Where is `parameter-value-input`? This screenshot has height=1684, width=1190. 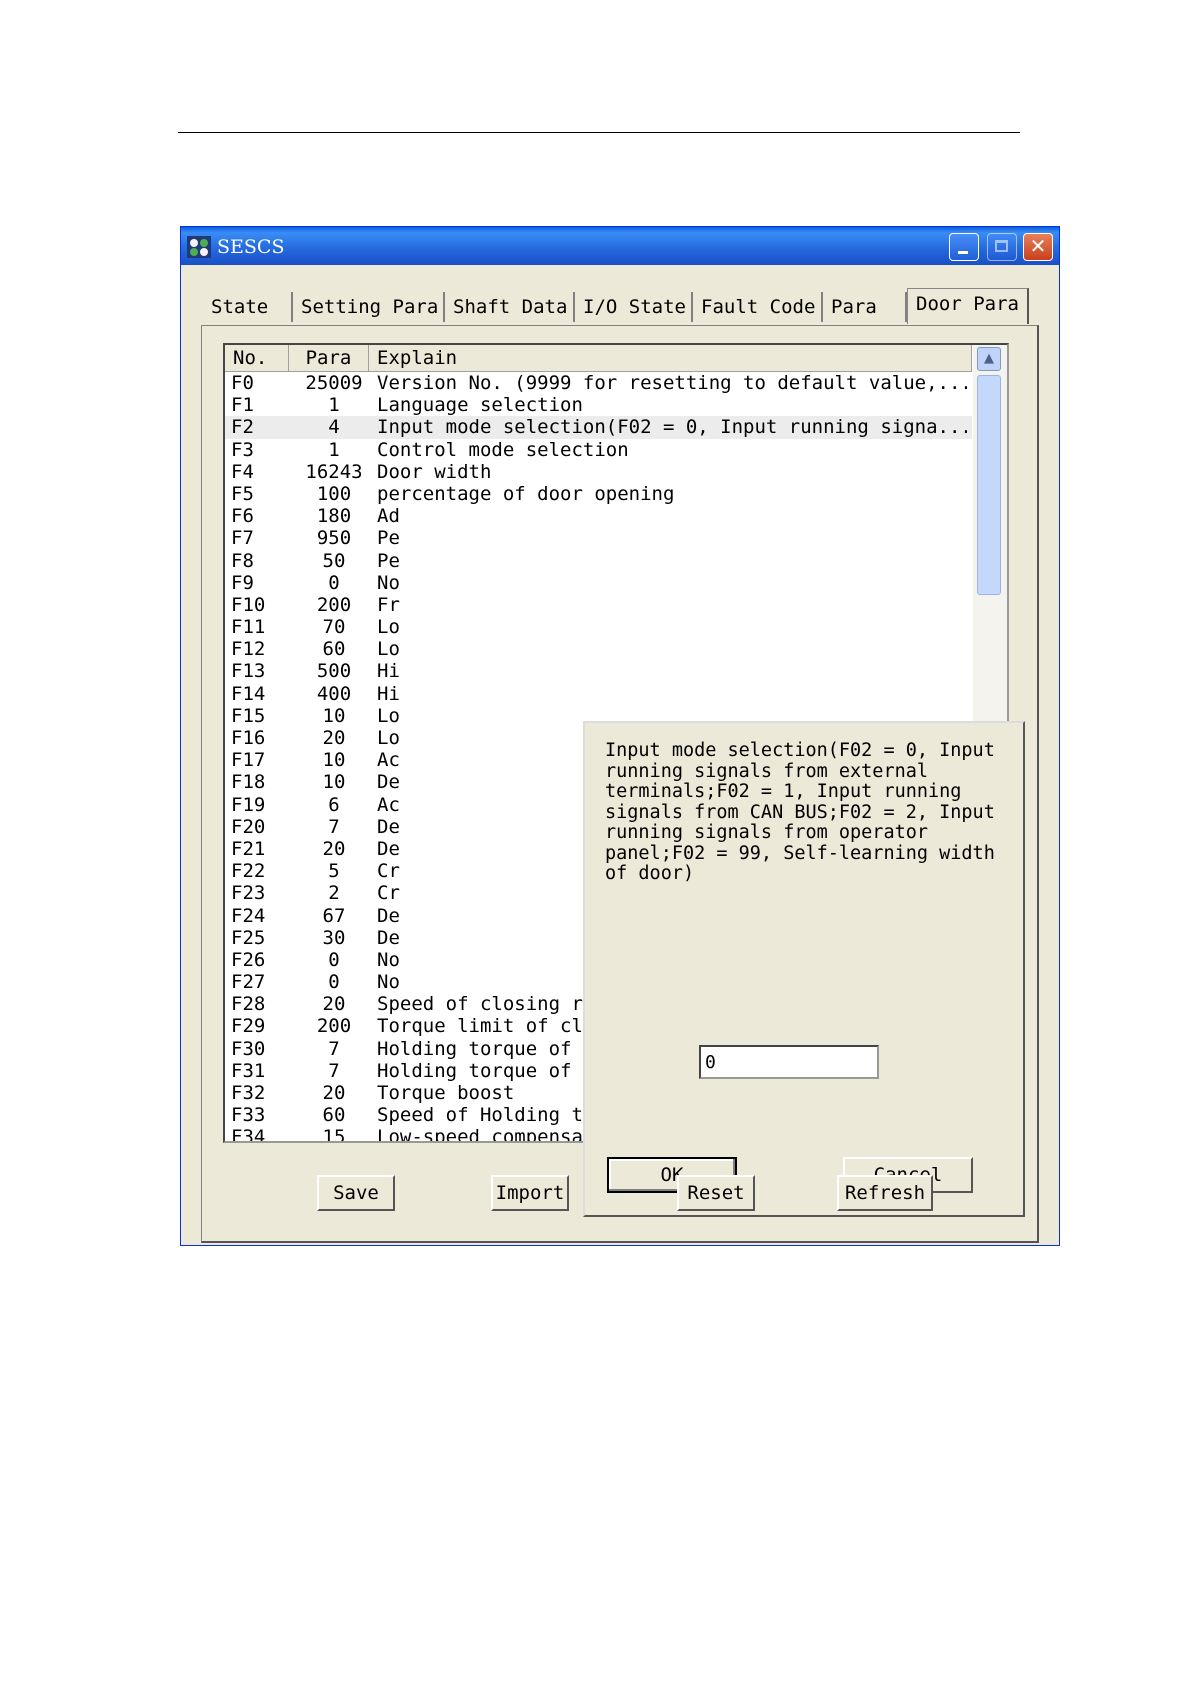
parameter-value-input is located at coordinates (789, 1062).